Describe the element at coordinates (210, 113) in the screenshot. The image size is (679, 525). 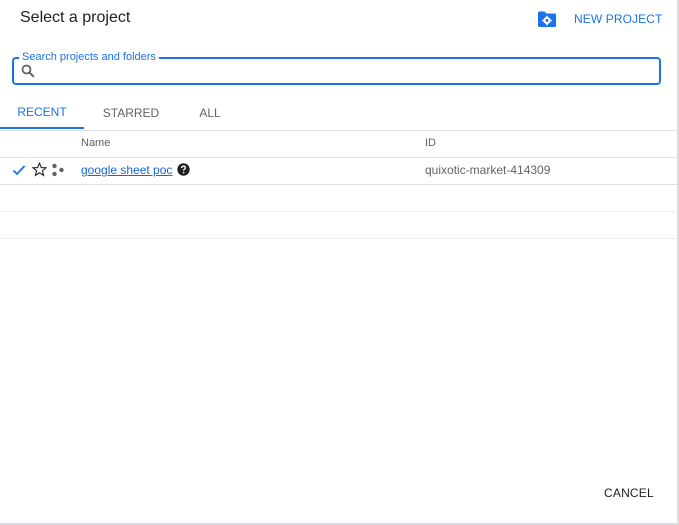
I see `tab-all: ALL` at that location.